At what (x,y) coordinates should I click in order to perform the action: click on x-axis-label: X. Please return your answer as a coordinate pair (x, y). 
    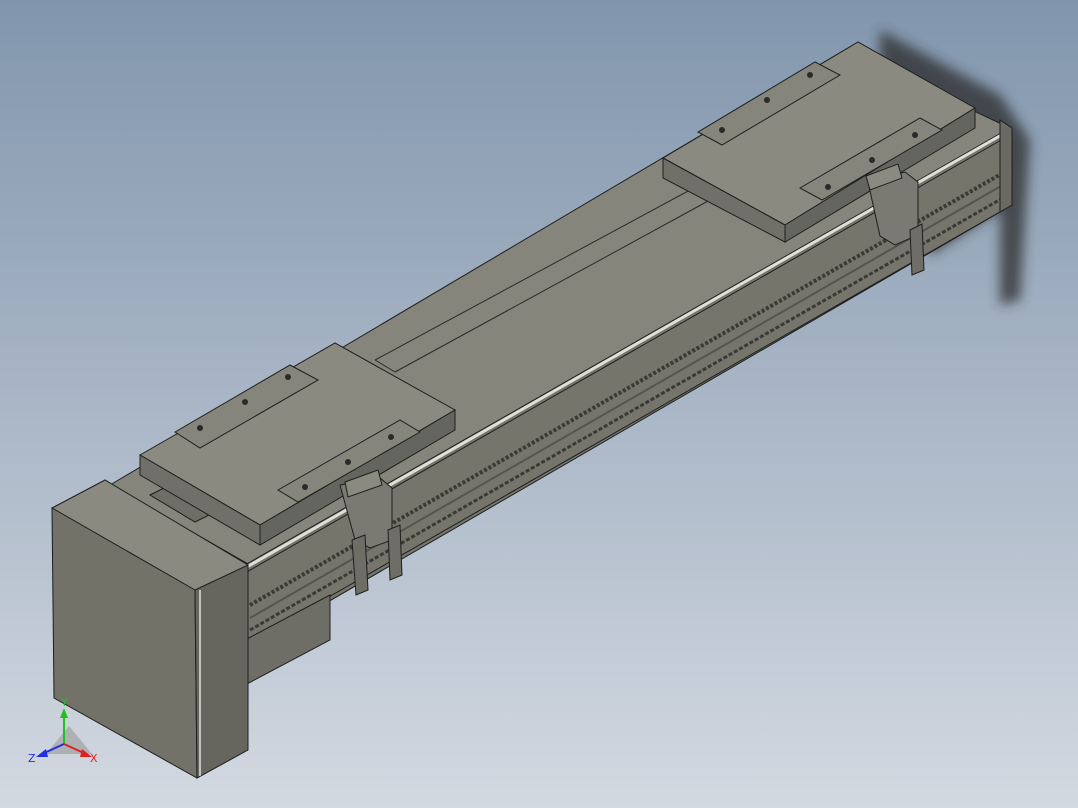
    Looking at the image, I should click on (94, 758).